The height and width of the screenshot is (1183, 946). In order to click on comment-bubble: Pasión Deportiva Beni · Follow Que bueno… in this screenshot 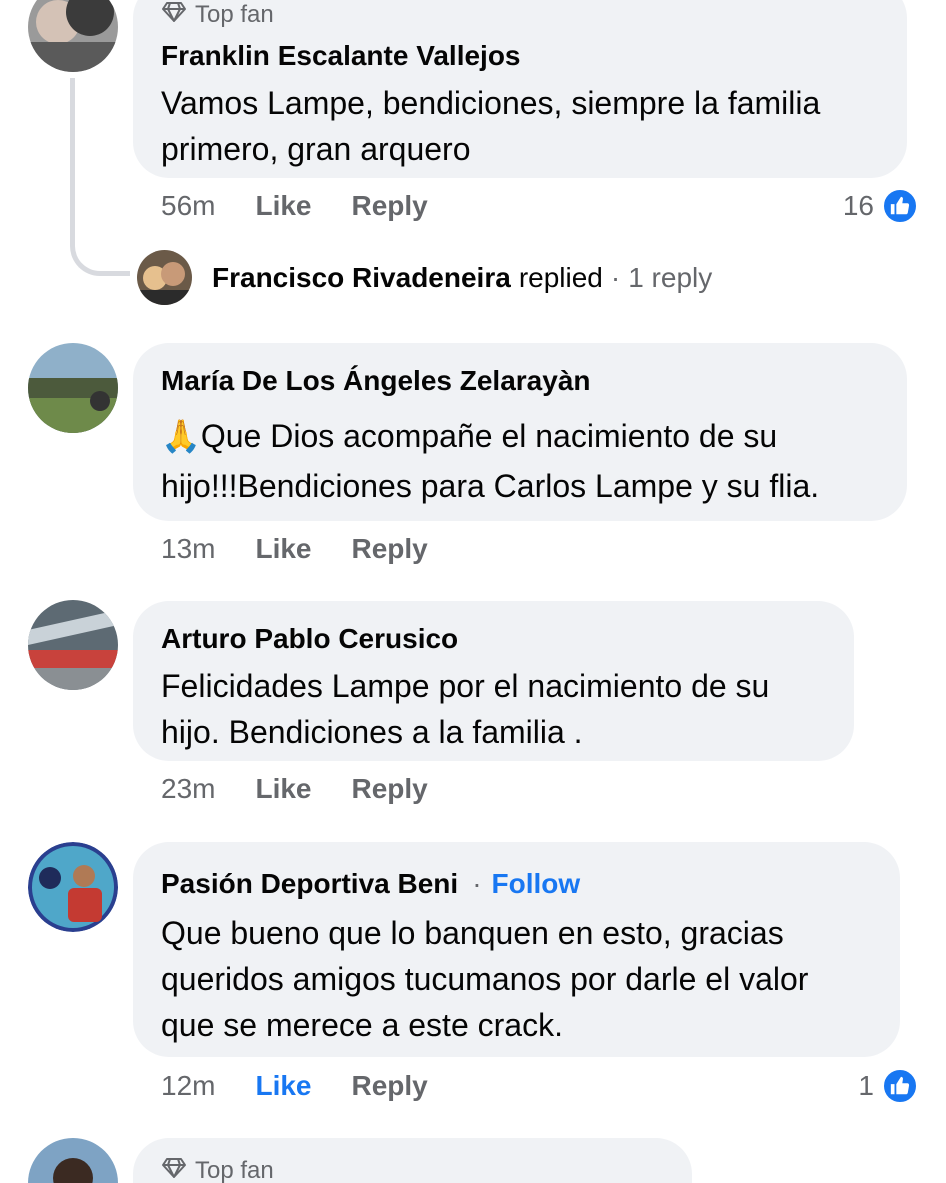, I will do `click(516, 949)`.